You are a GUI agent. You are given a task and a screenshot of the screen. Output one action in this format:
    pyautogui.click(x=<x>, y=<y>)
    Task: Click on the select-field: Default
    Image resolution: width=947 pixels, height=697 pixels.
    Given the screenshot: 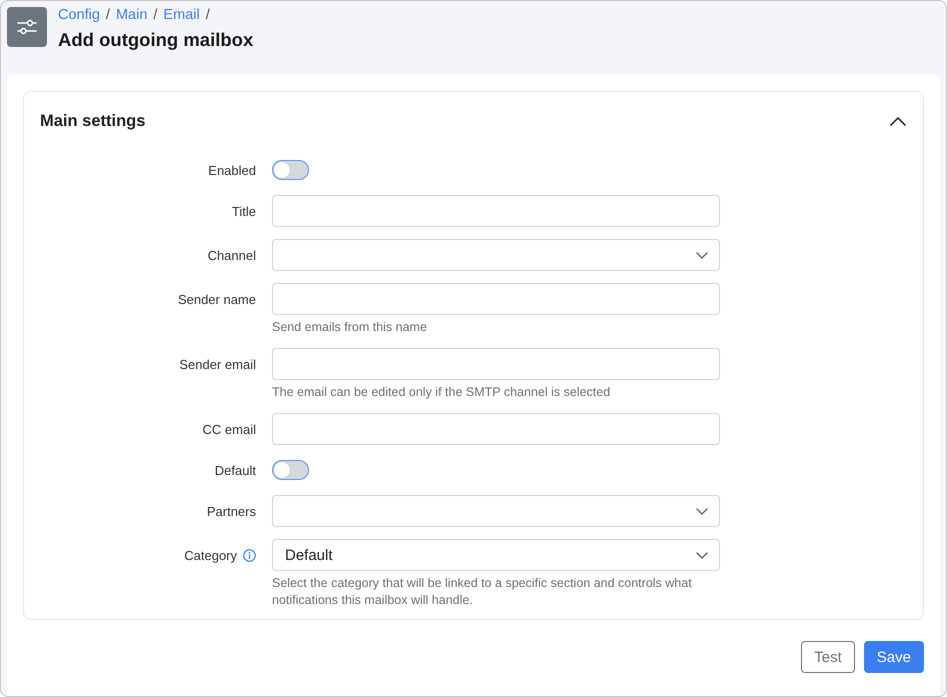 What is the action you would take?
    pyautogui.click(x=496, y=555)
    